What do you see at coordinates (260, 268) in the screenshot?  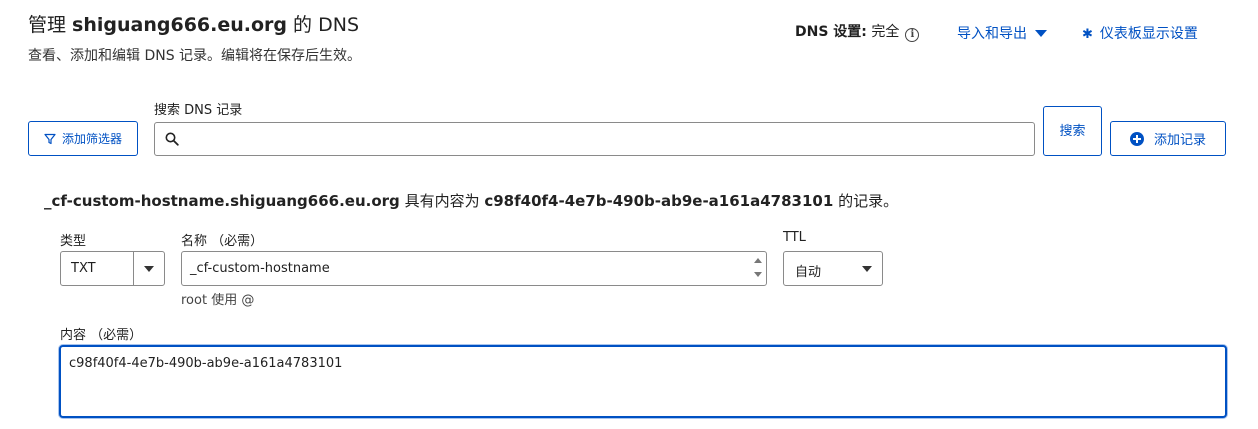 I see `name-value: _cf-custom-hostname` at bounding box center [260, 268].